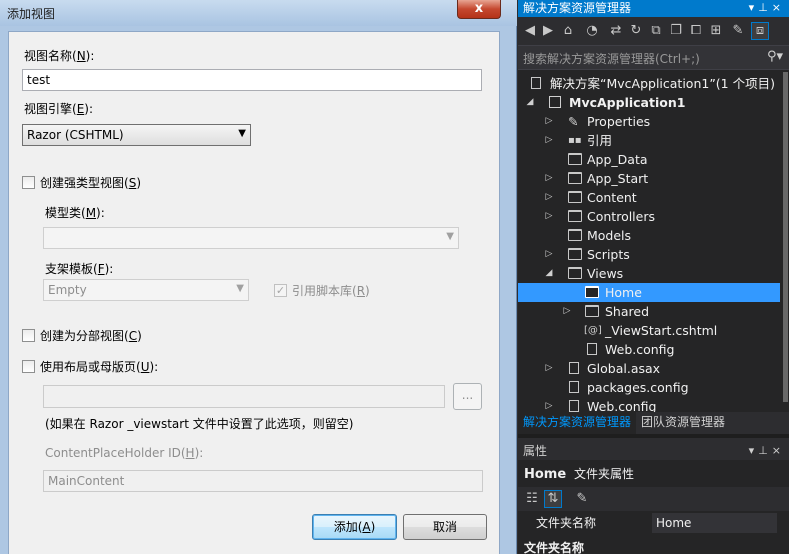 Image resolution: width=789 pixels, height=554 pixels. I want to click on model-class-label: 模型类(M):, so click(75, 213).